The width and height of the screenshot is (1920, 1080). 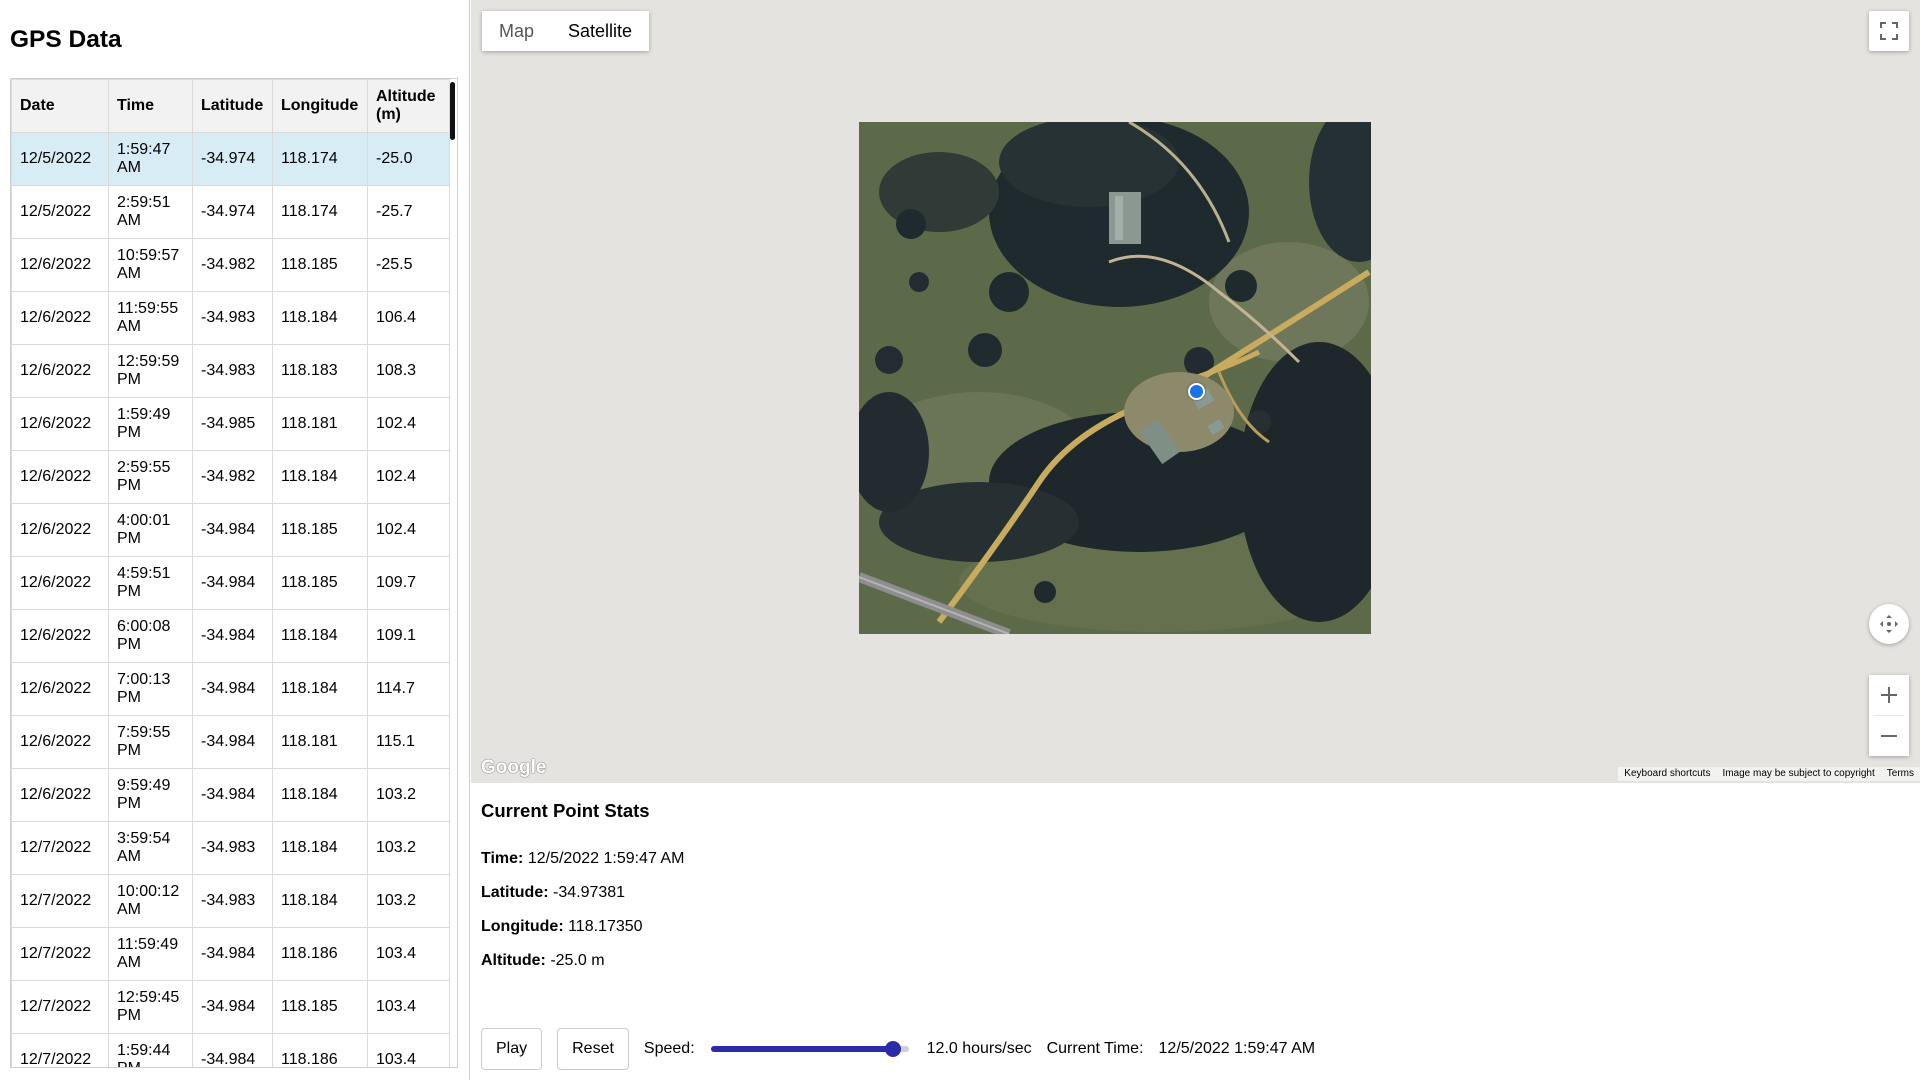 I want to click on cell-latitude: -34.983, so click(x=232, y=848).